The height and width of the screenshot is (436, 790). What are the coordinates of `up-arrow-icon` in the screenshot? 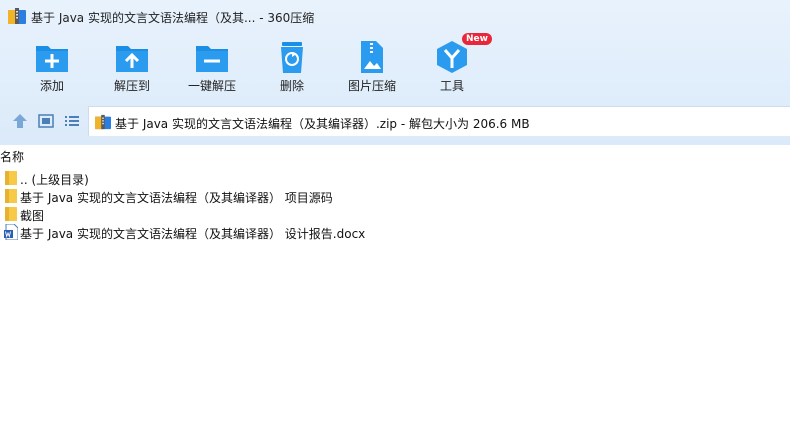 It's located at (20, 121).